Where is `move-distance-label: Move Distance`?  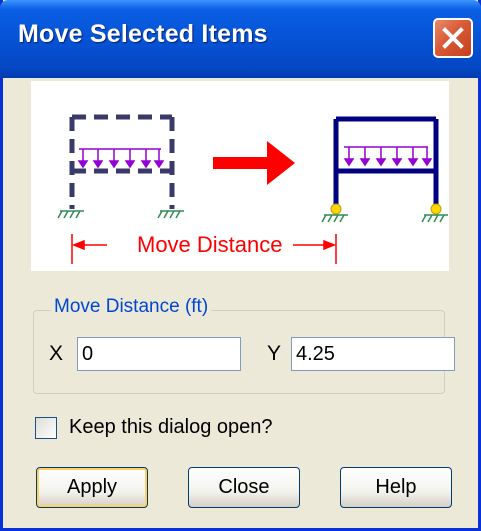
move-distance-label: Move Distance is located at coordinates (210, 244).